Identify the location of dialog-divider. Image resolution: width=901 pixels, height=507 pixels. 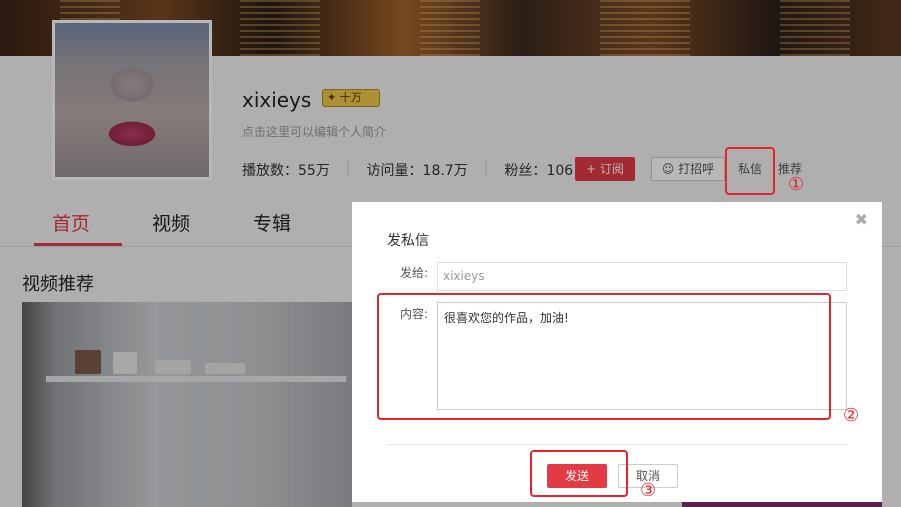
(617, 444).